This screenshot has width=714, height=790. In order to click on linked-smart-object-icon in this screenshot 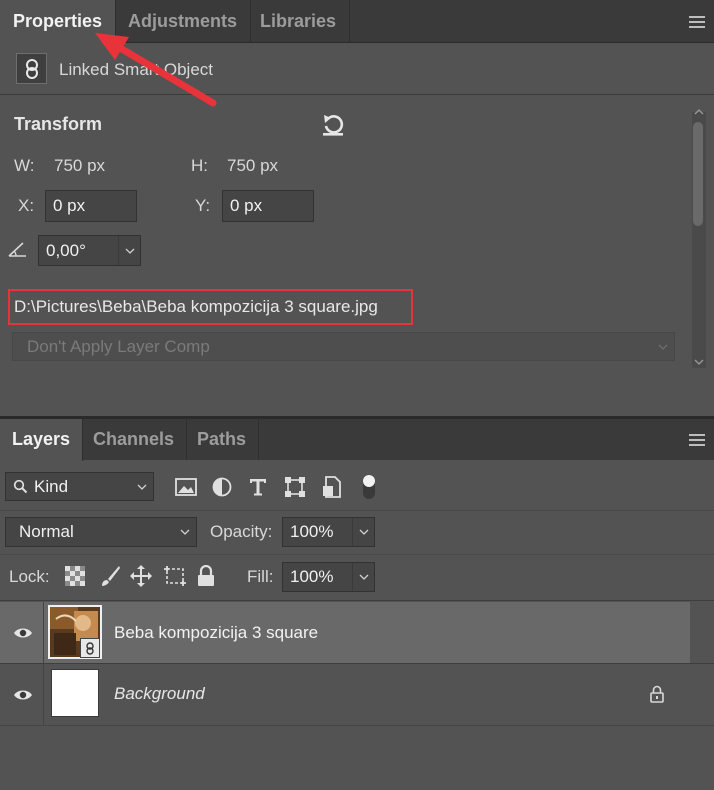, I will do `click(31, 68)`.